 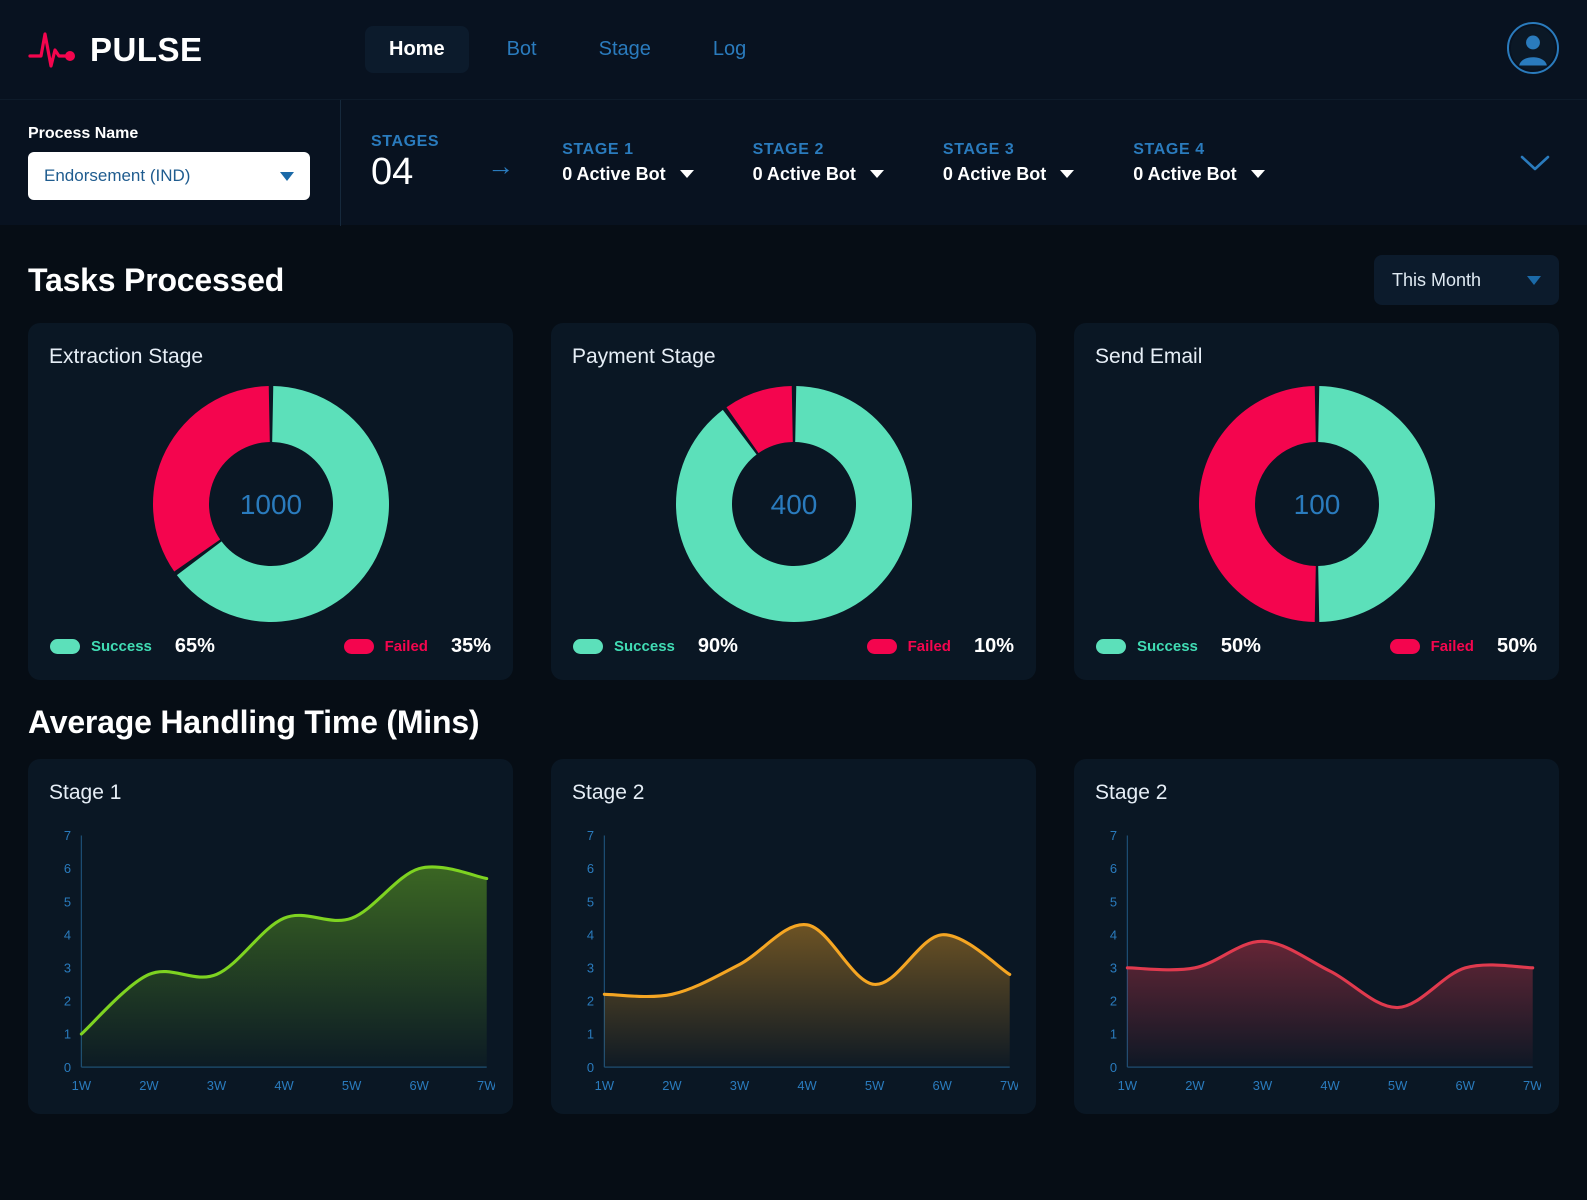 What do you see at coordinates (793, 49) in the screenshot?
I see `top-navigation-bar: PULSE Home Bot Stage Log` at bounding box center [793, 49].